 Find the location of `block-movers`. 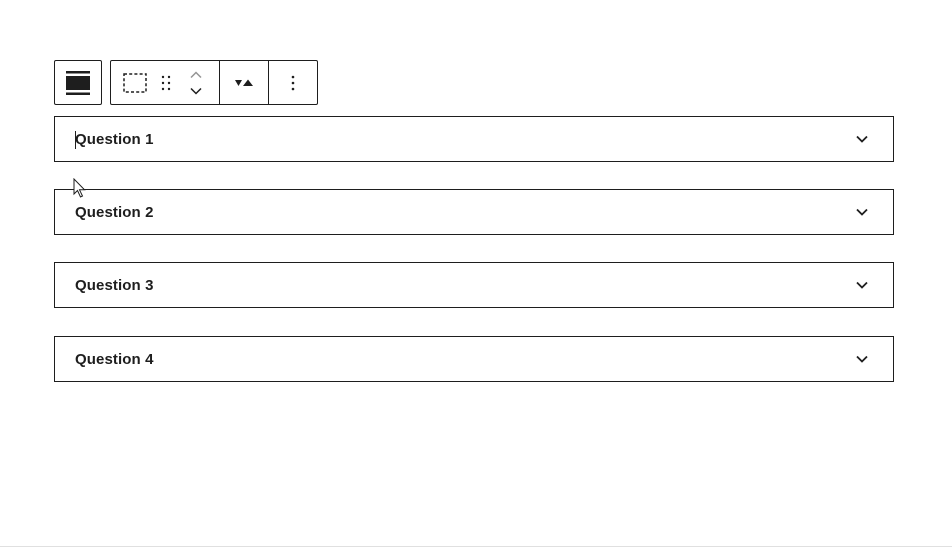

block-movers is located at coordinates (196, 82).